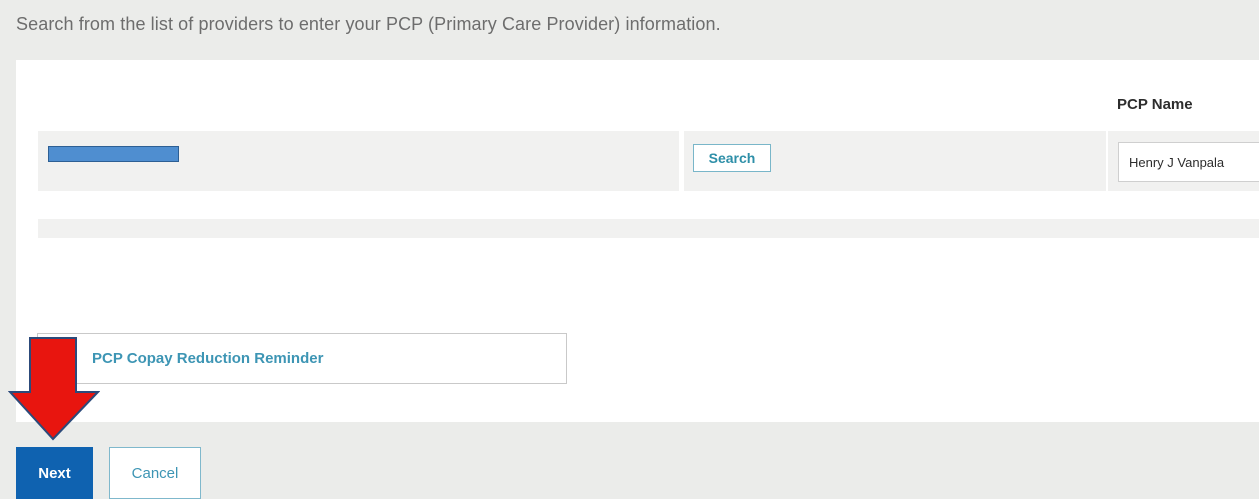 The image size is (1259, 499). Describe the element at coordinates (732, 158) in the screenshot. I see `search-button: Search` at that location.